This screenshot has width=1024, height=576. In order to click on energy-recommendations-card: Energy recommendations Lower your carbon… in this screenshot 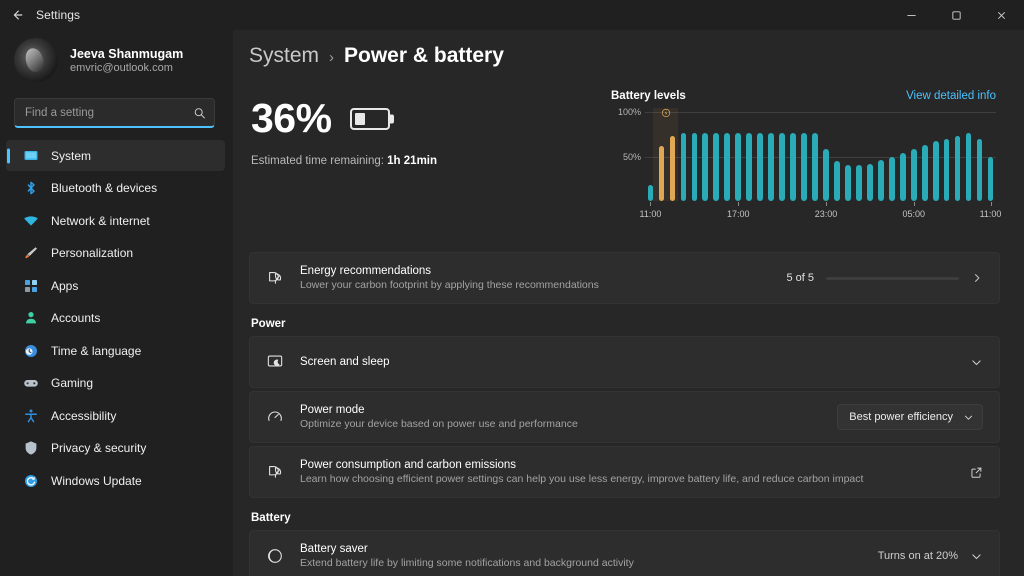, I will do `click(624, 278)`.